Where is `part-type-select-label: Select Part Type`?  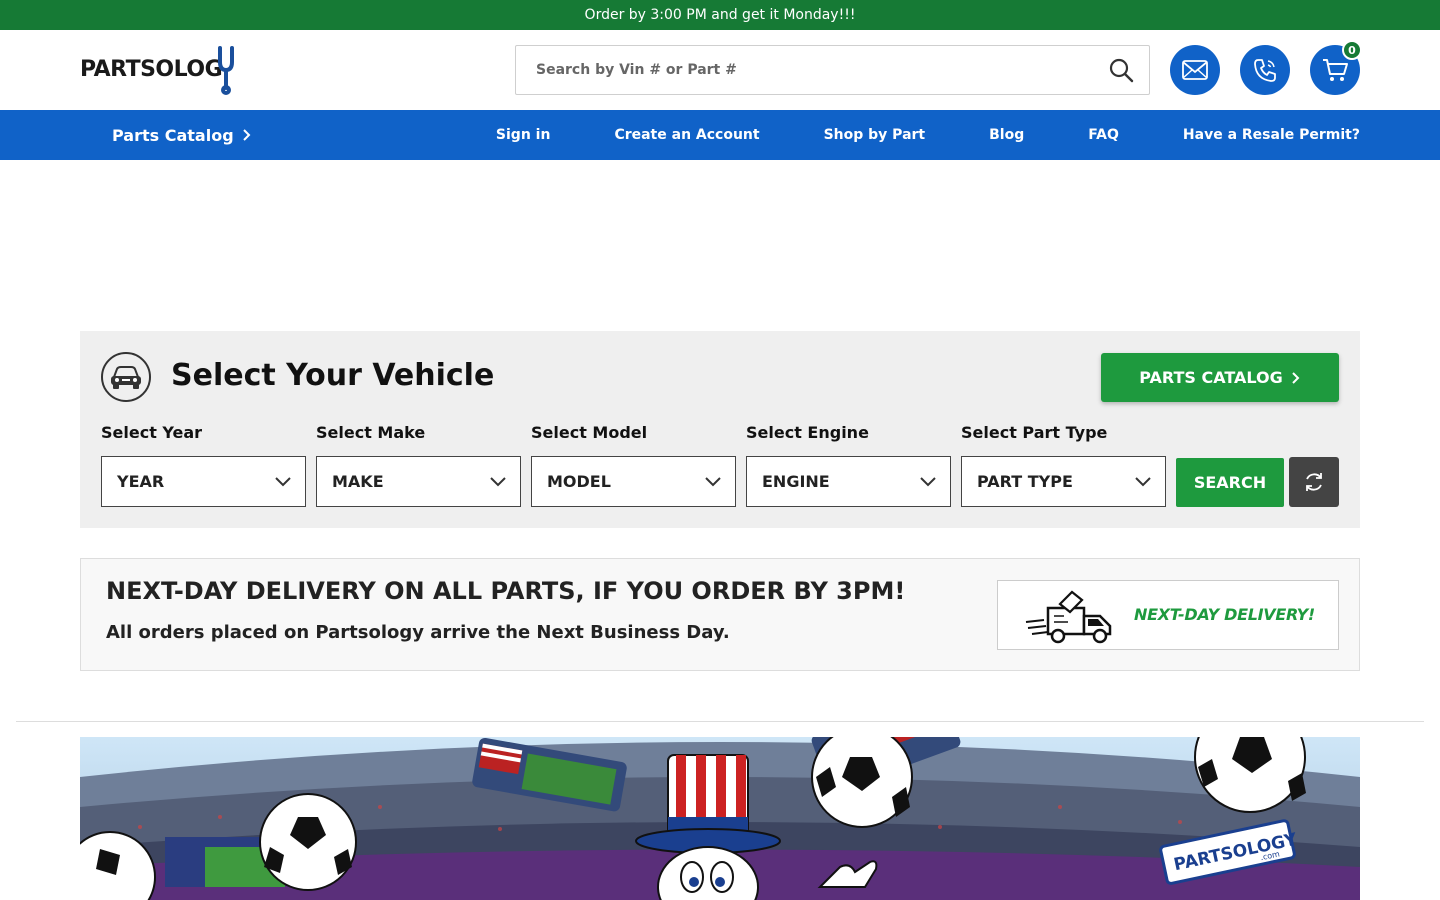
part-type-select-label: Select Part Type is located at coordinates (1034, 432).